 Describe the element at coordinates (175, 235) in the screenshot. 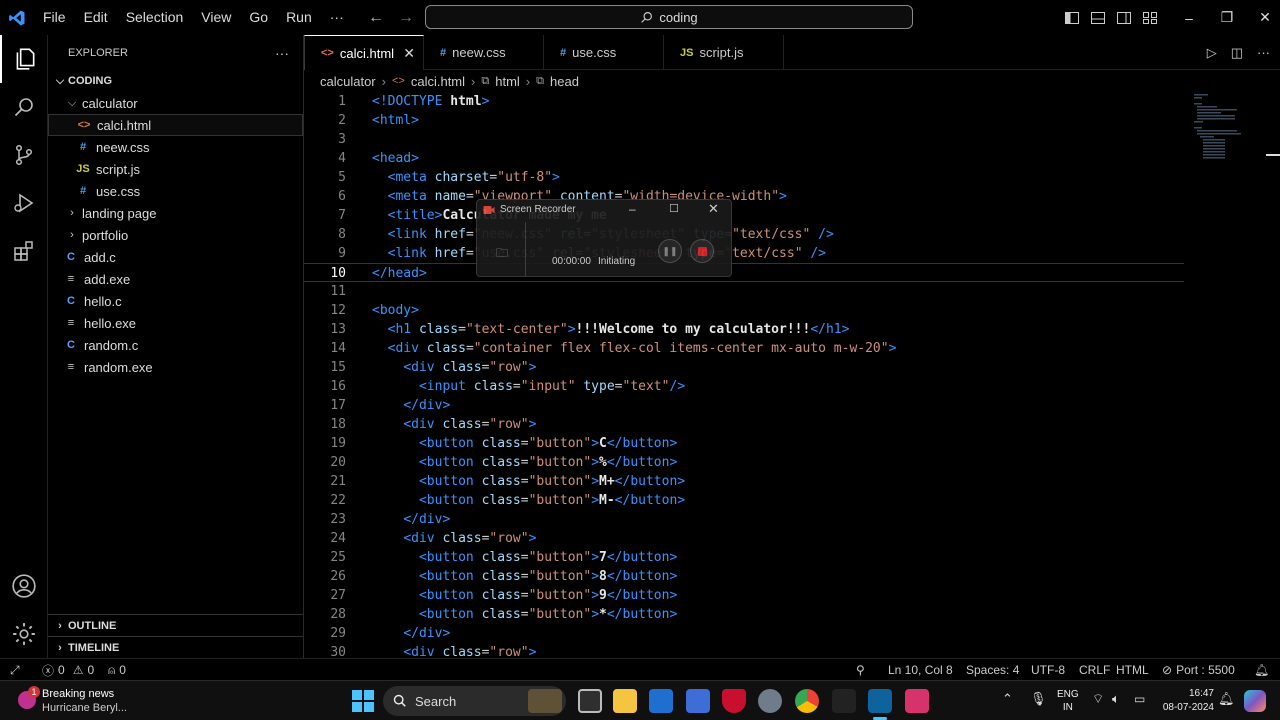

I see `tree-item: › portfolio` at that location.